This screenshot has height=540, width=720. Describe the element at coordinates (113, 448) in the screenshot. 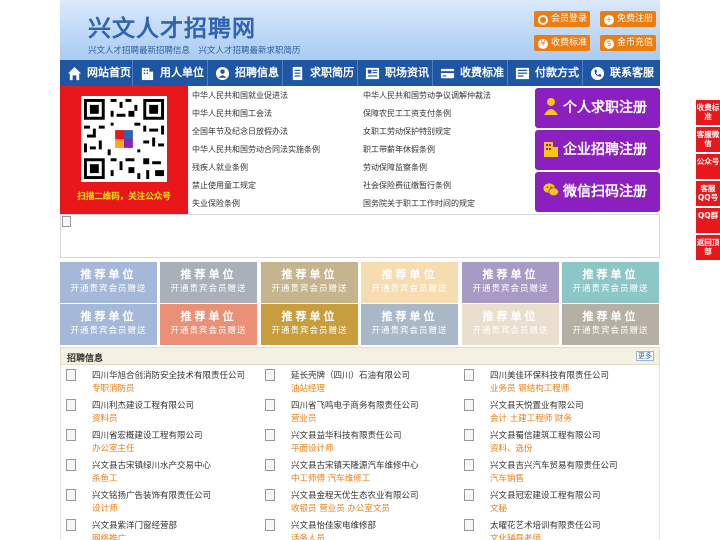

I see `job-positions: 办公室主任` at that location.